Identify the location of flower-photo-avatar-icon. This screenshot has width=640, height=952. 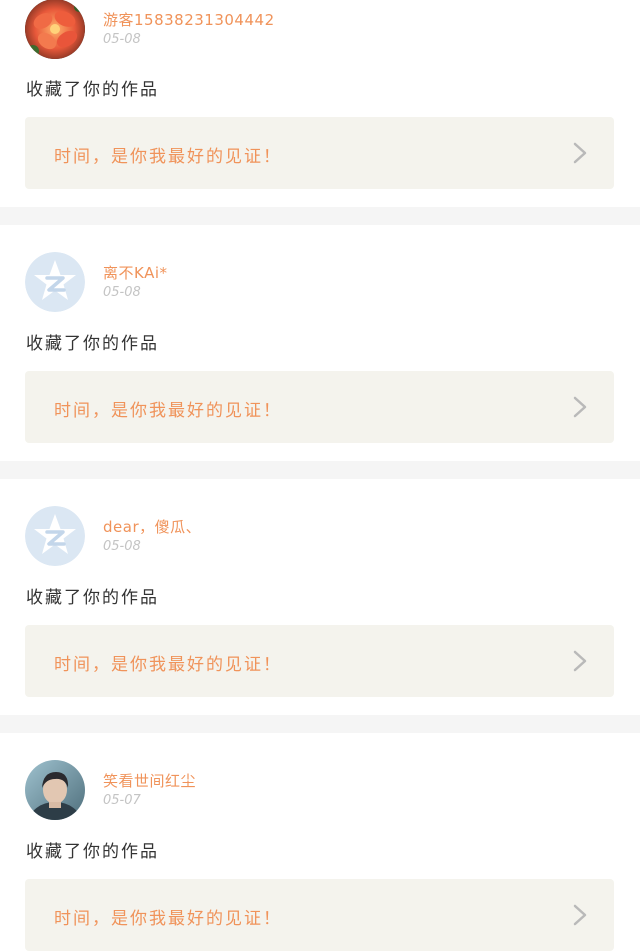
(55, 29).